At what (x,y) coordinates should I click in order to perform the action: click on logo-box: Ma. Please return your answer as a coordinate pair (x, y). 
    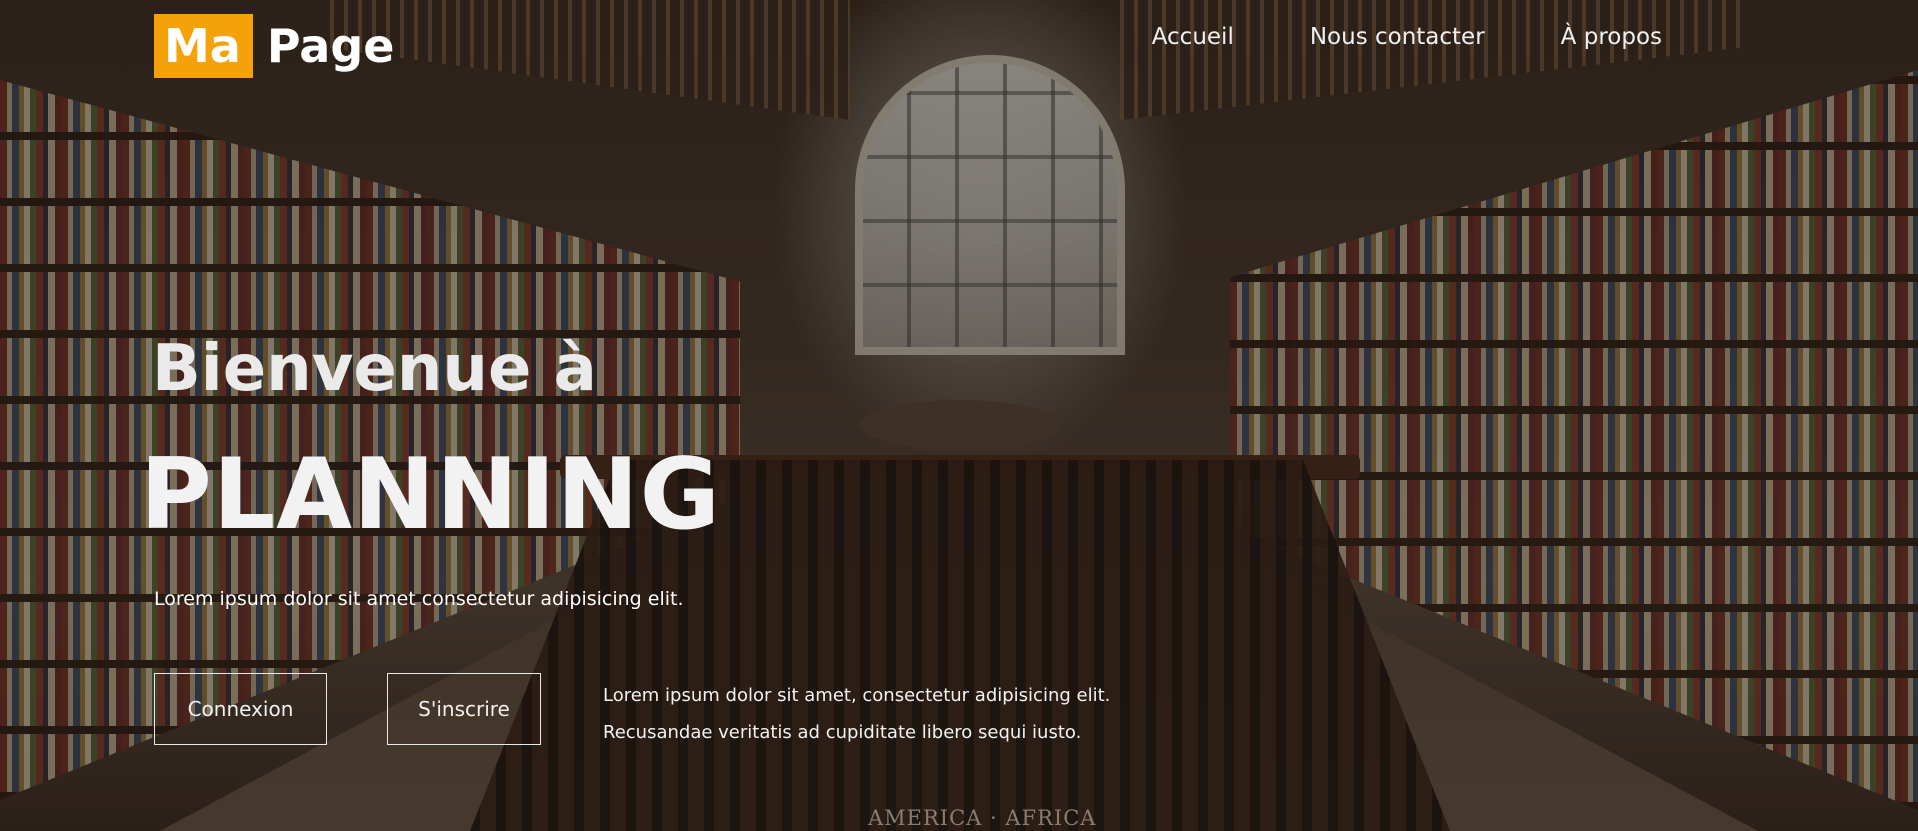
    Looking at the image, I should click on (203, 46).